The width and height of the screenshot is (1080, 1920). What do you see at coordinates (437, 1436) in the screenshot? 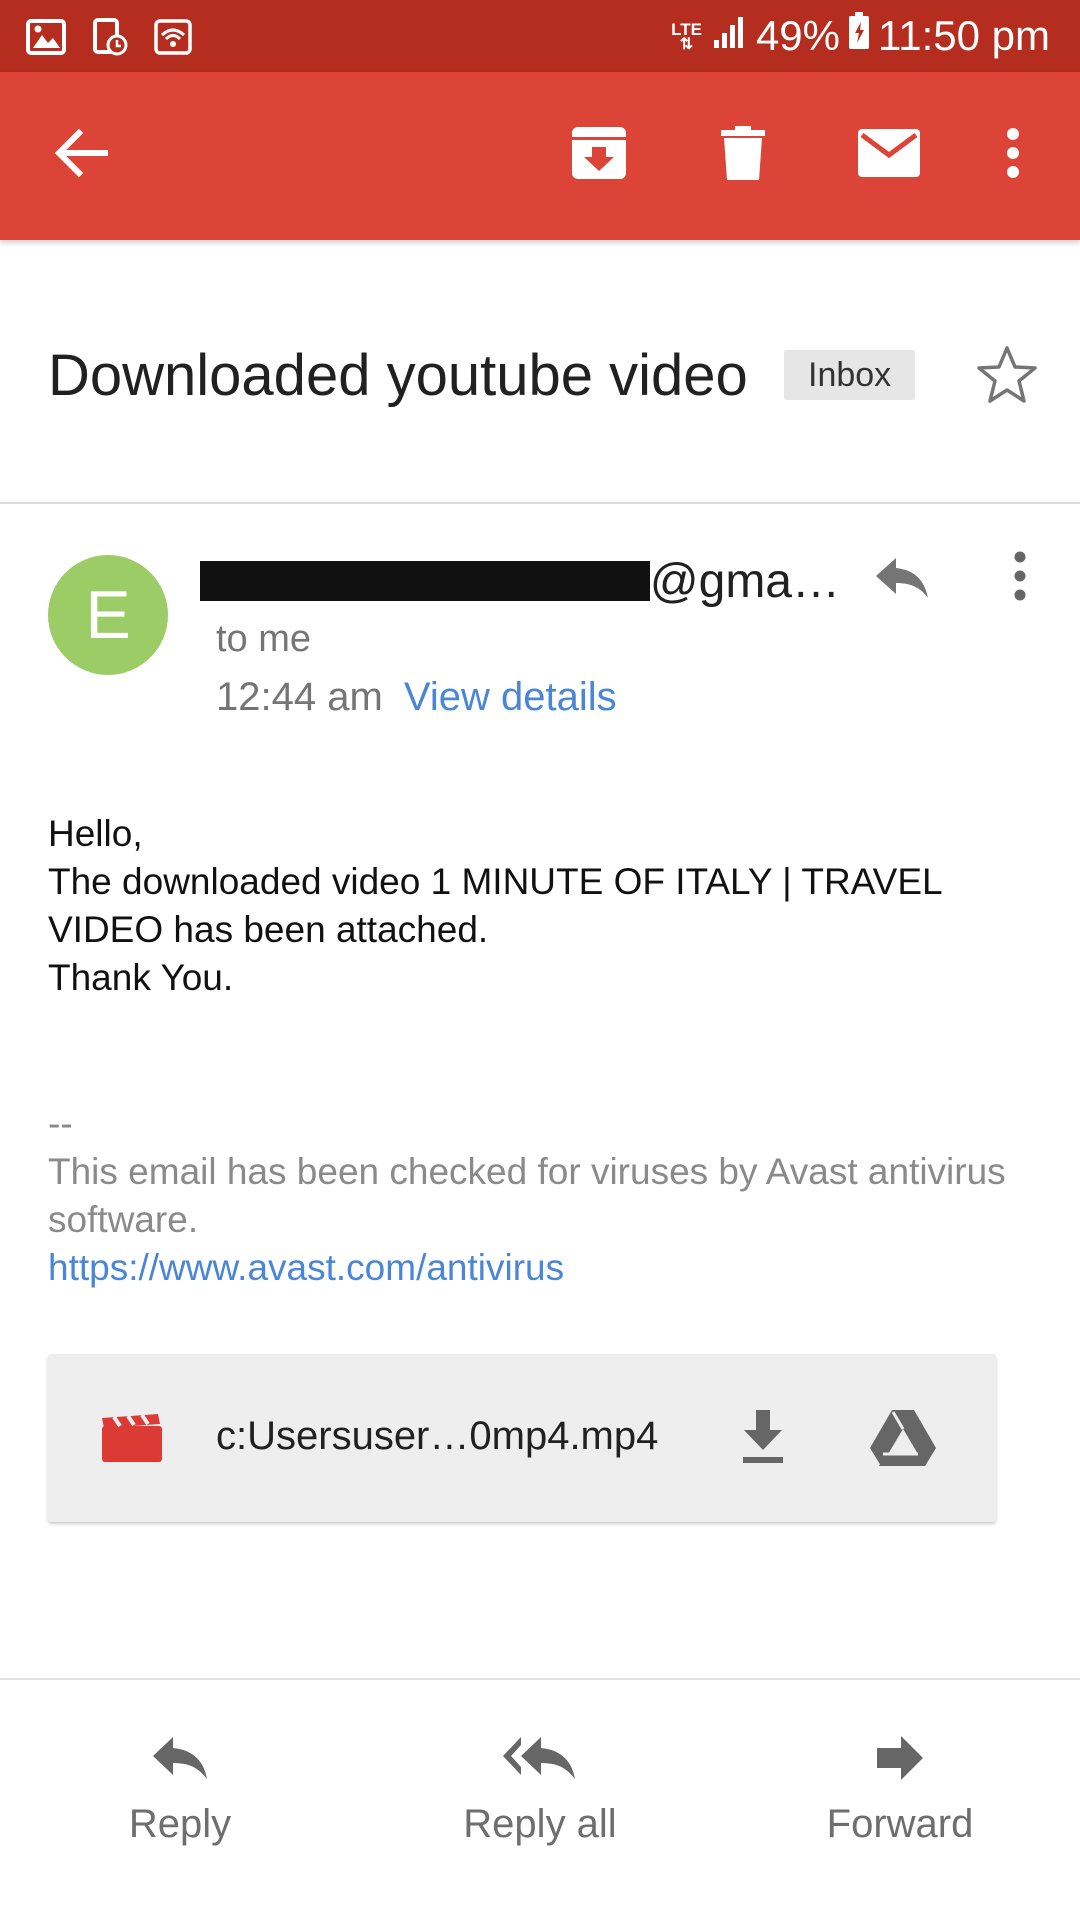
I see `attachment-filename: c:Usersuser…0mp4.mp4` at bounding box center [437, 1436].